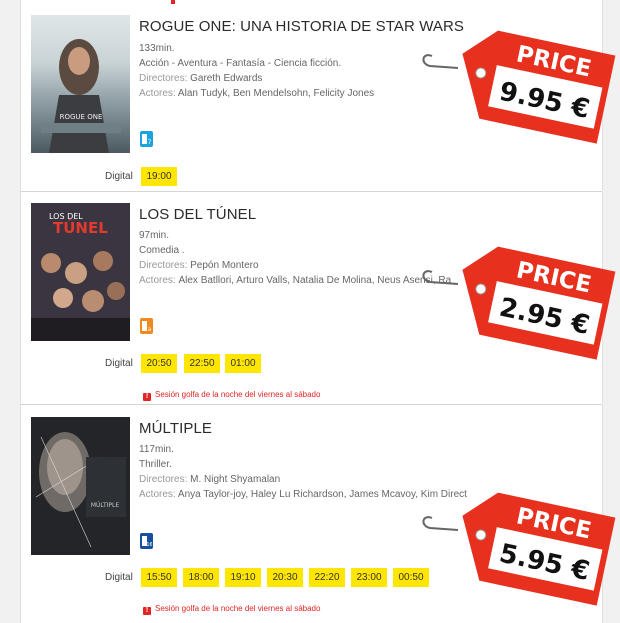 The width and height of the screenshot is (620, 623). I want to click on directors-value: Gareth Edwards, so click(226, 78).